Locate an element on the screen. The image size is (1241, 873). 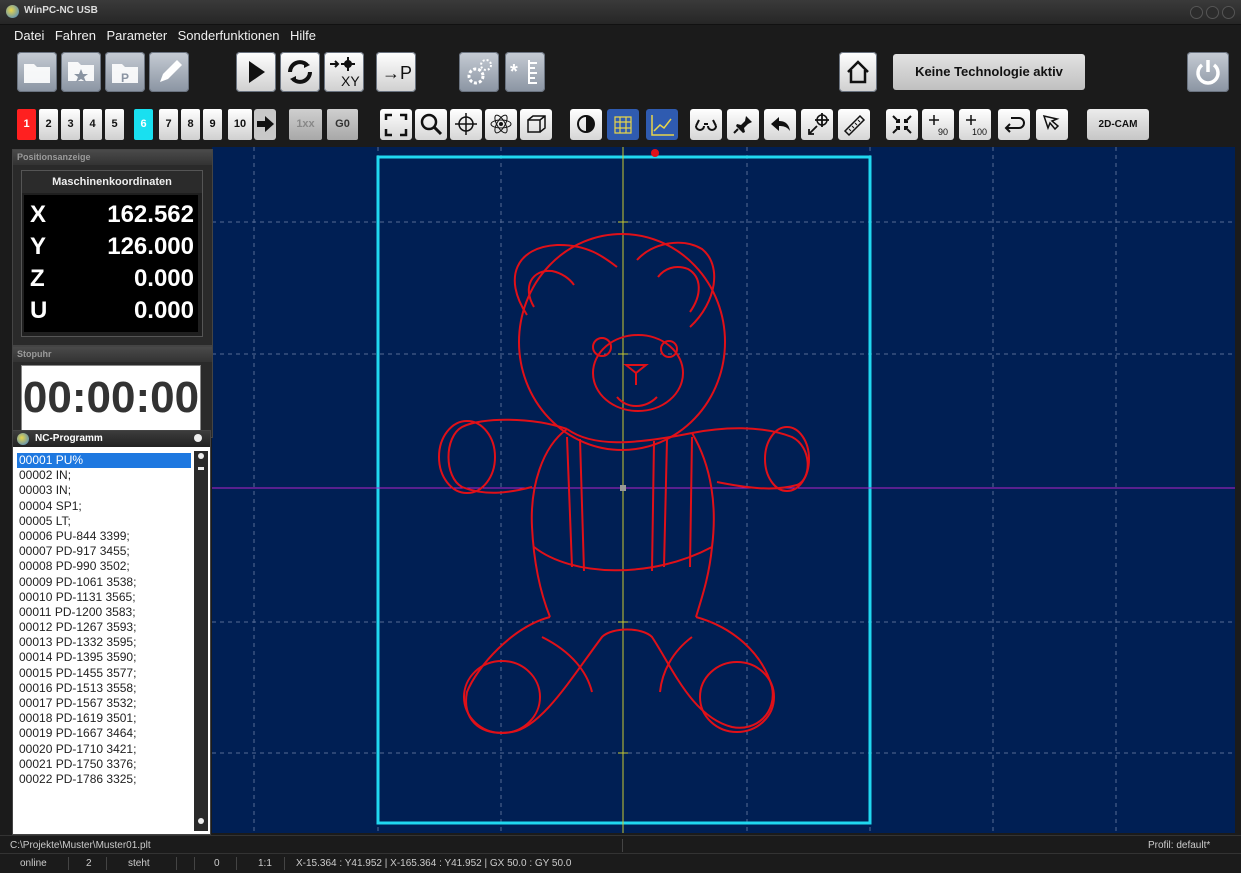
fit-view-button is located at coordinates (396, 124).